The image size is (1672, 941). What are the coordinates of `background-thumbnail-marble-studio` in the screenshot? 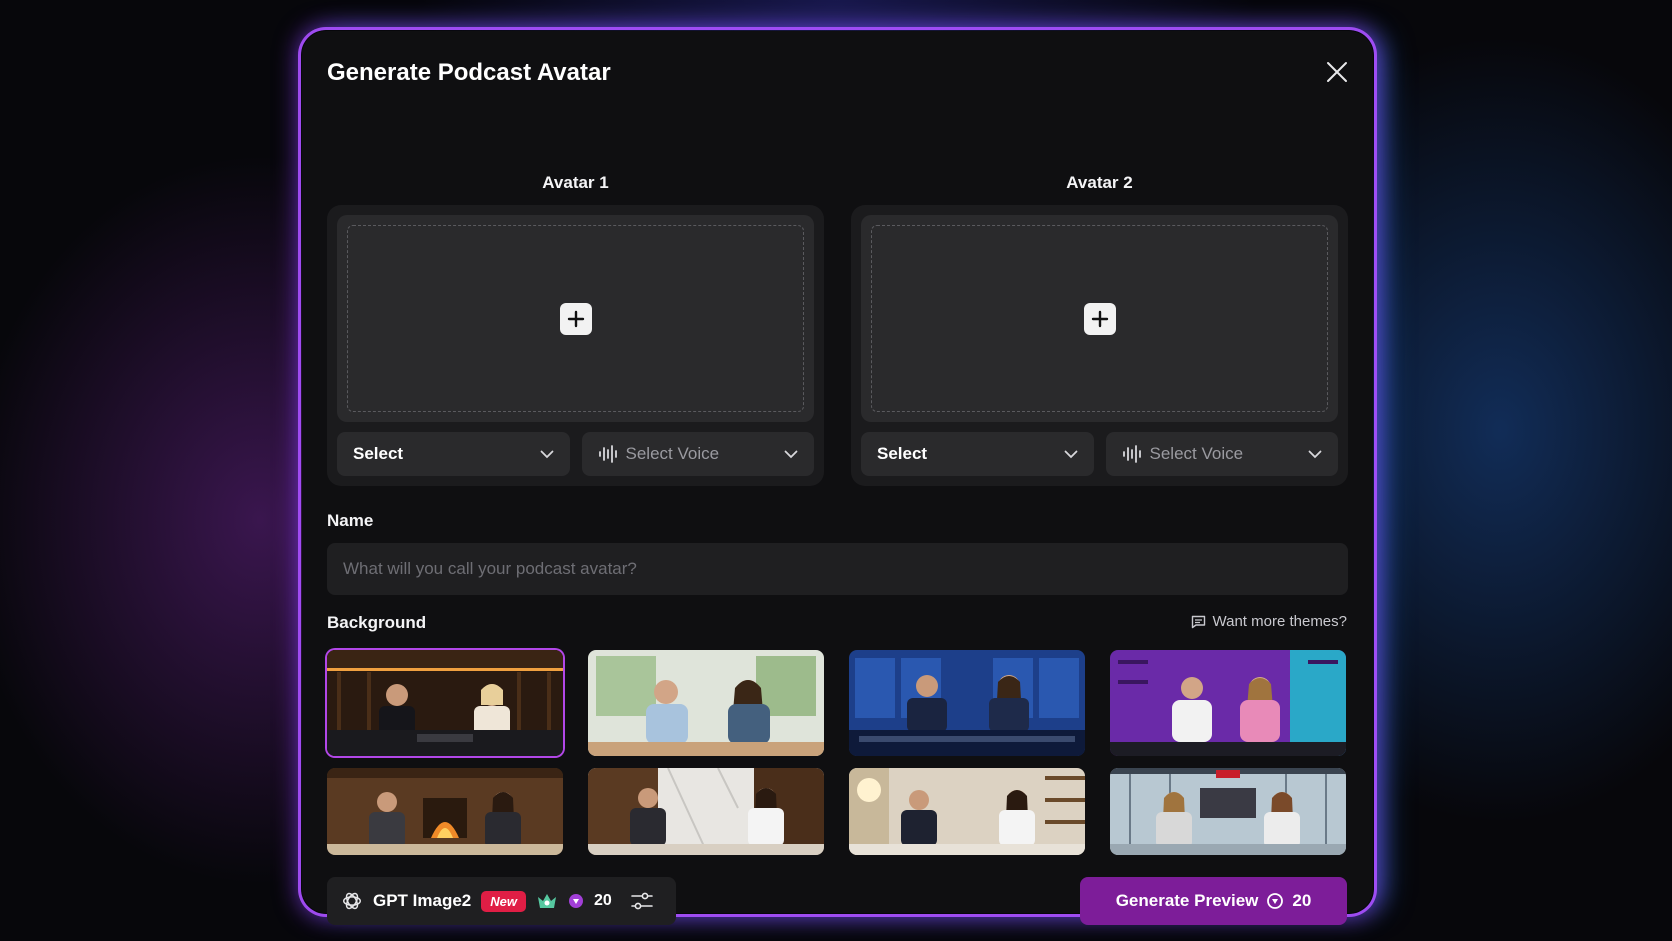 It's located at (706, 811).